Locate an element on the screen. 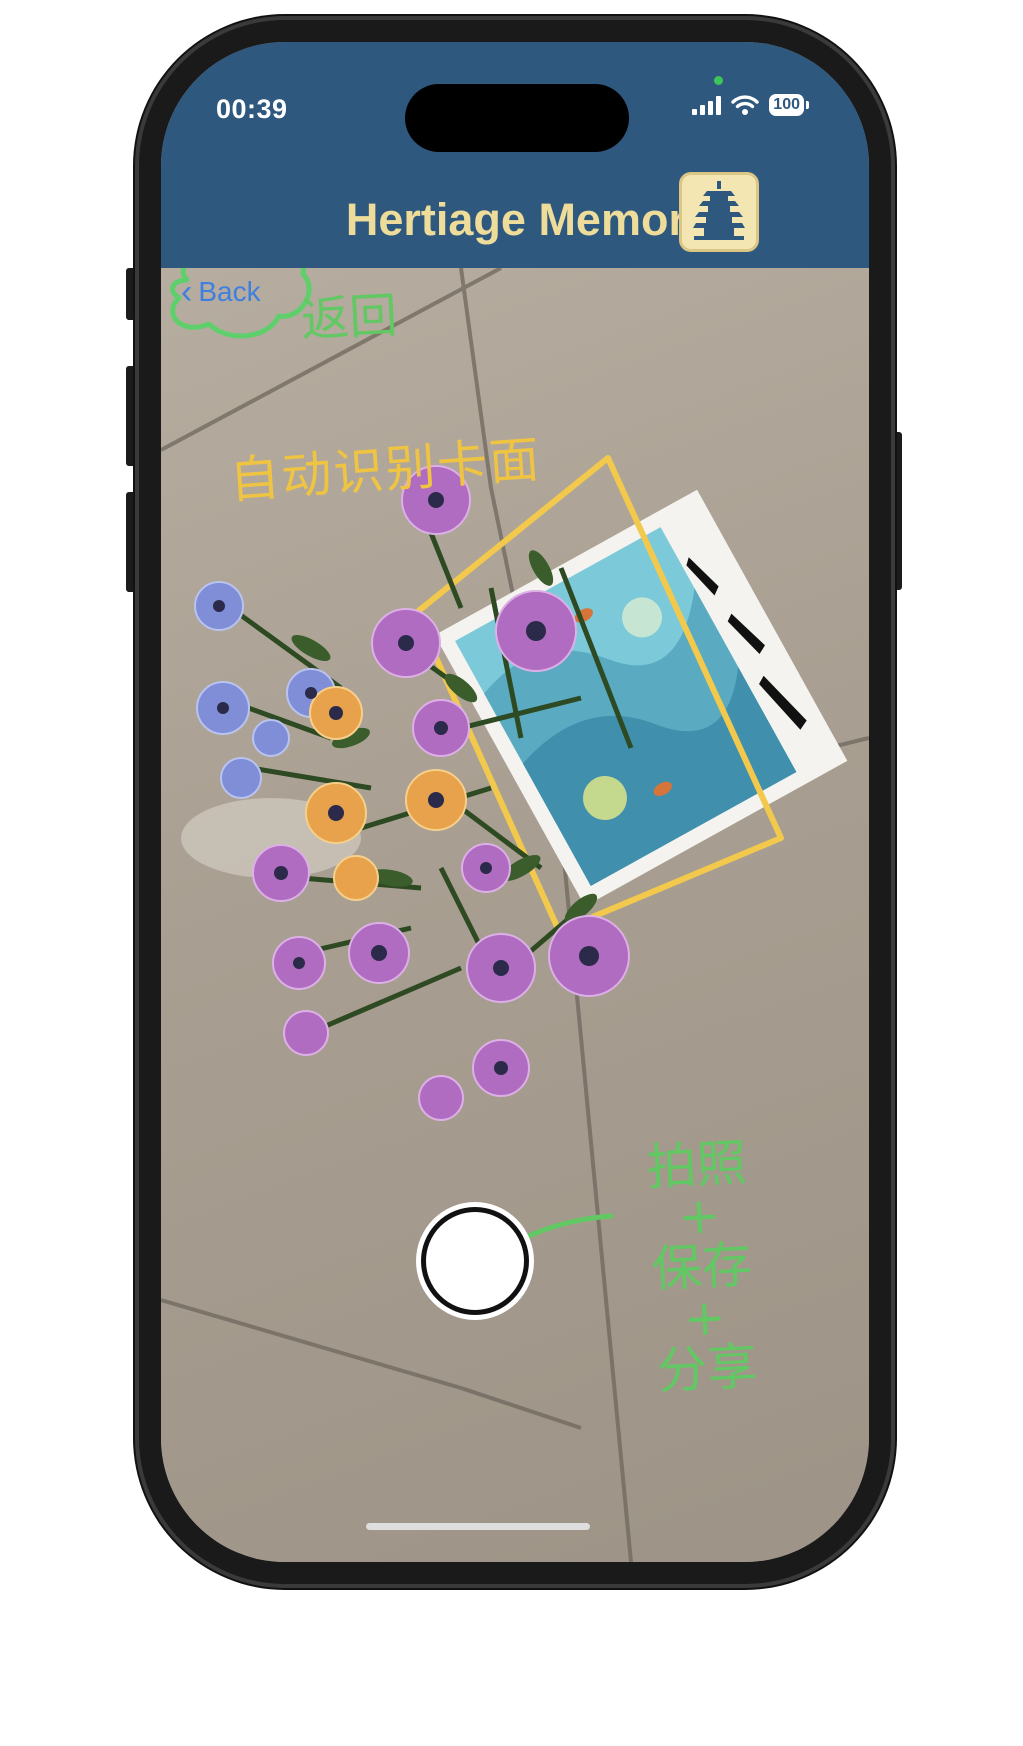 The height and width of the screenshot is (1746, 1023). annotation-back-note: 返回 is located at coordinates (349, 318).